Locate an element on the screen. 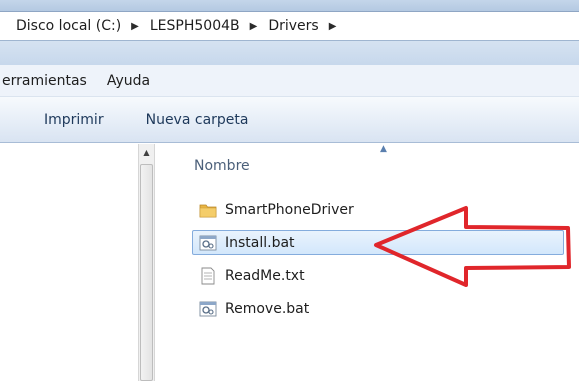 The height and width of the screenshot is (381, 579). breadcrumb-folder: LESPH5004B is located at coordinates (195, 26).